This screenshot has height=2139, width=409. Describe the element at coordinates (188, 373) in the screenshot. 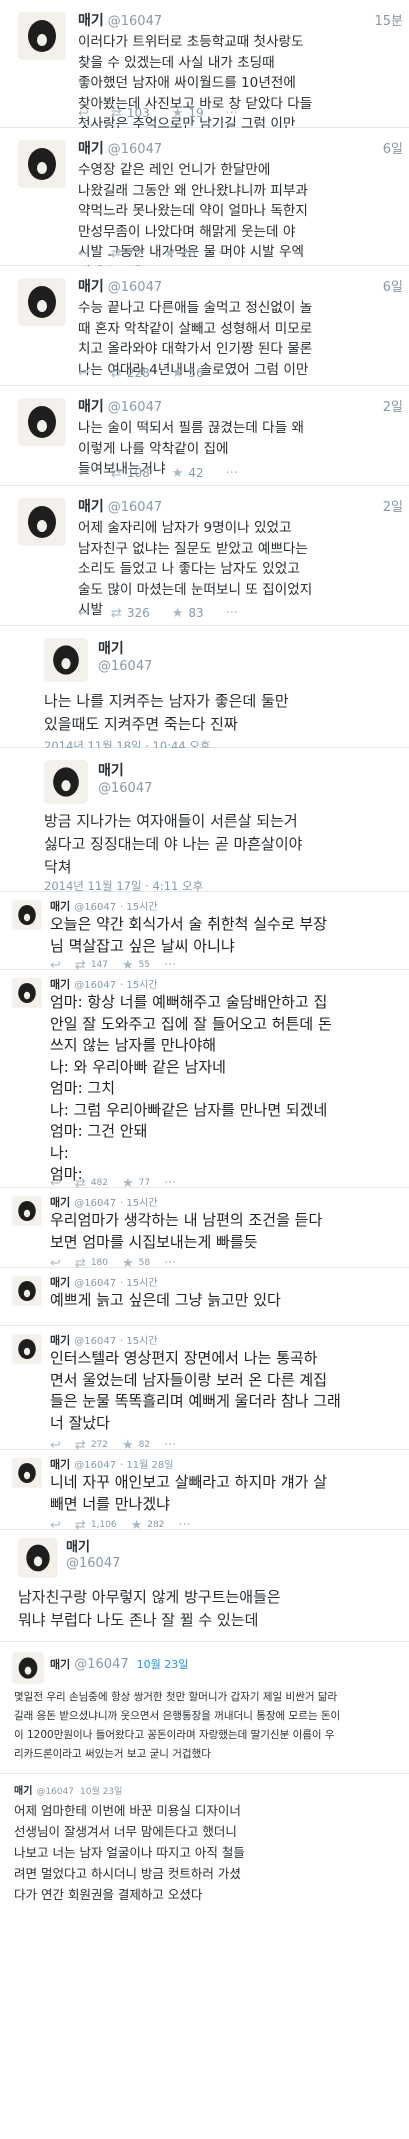

I see `favorite-button: ★ 56` at that location.